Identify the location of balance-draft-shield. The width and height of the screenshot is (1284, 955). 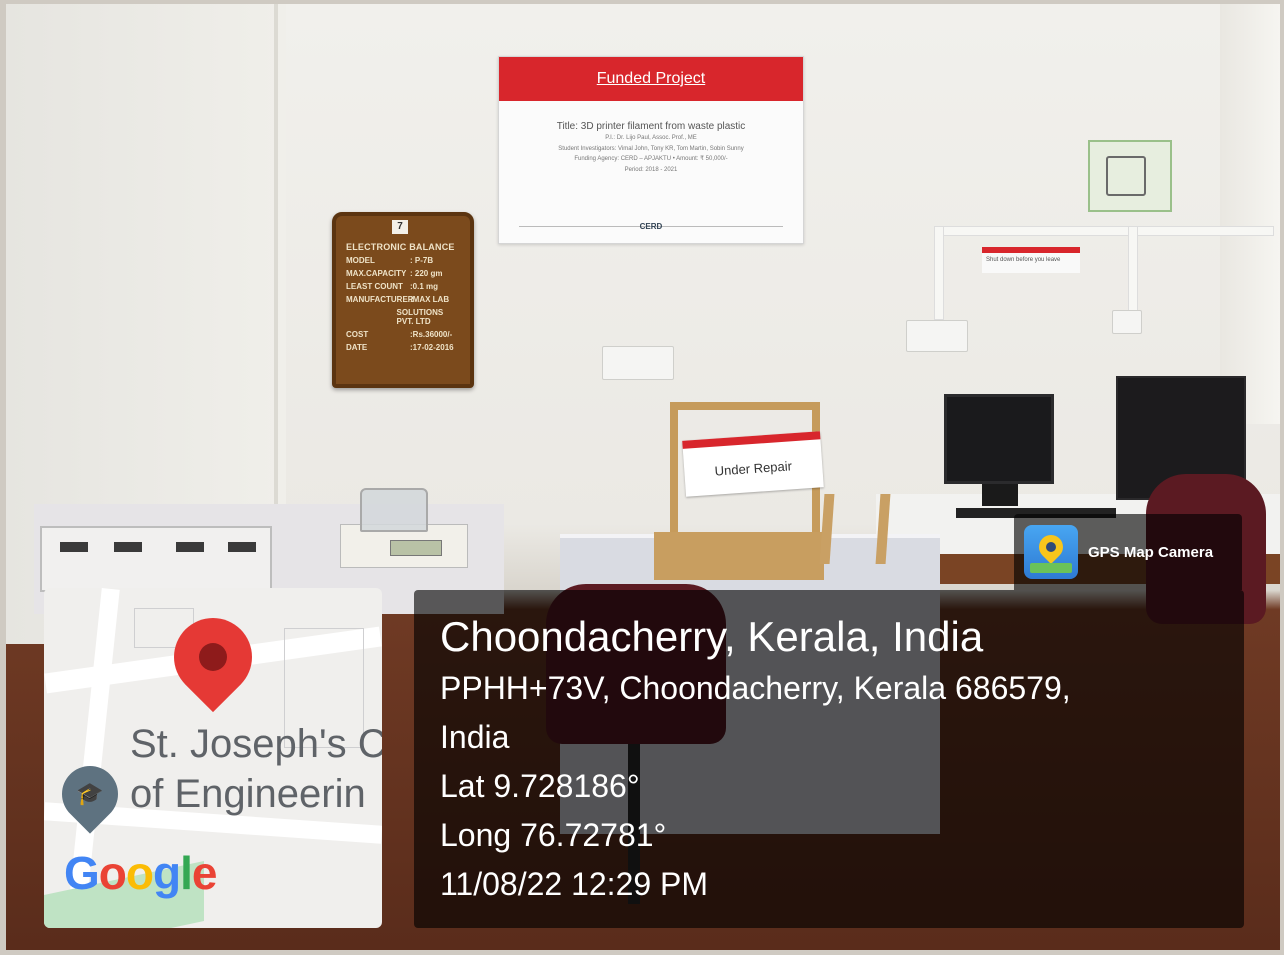
(394, 510).